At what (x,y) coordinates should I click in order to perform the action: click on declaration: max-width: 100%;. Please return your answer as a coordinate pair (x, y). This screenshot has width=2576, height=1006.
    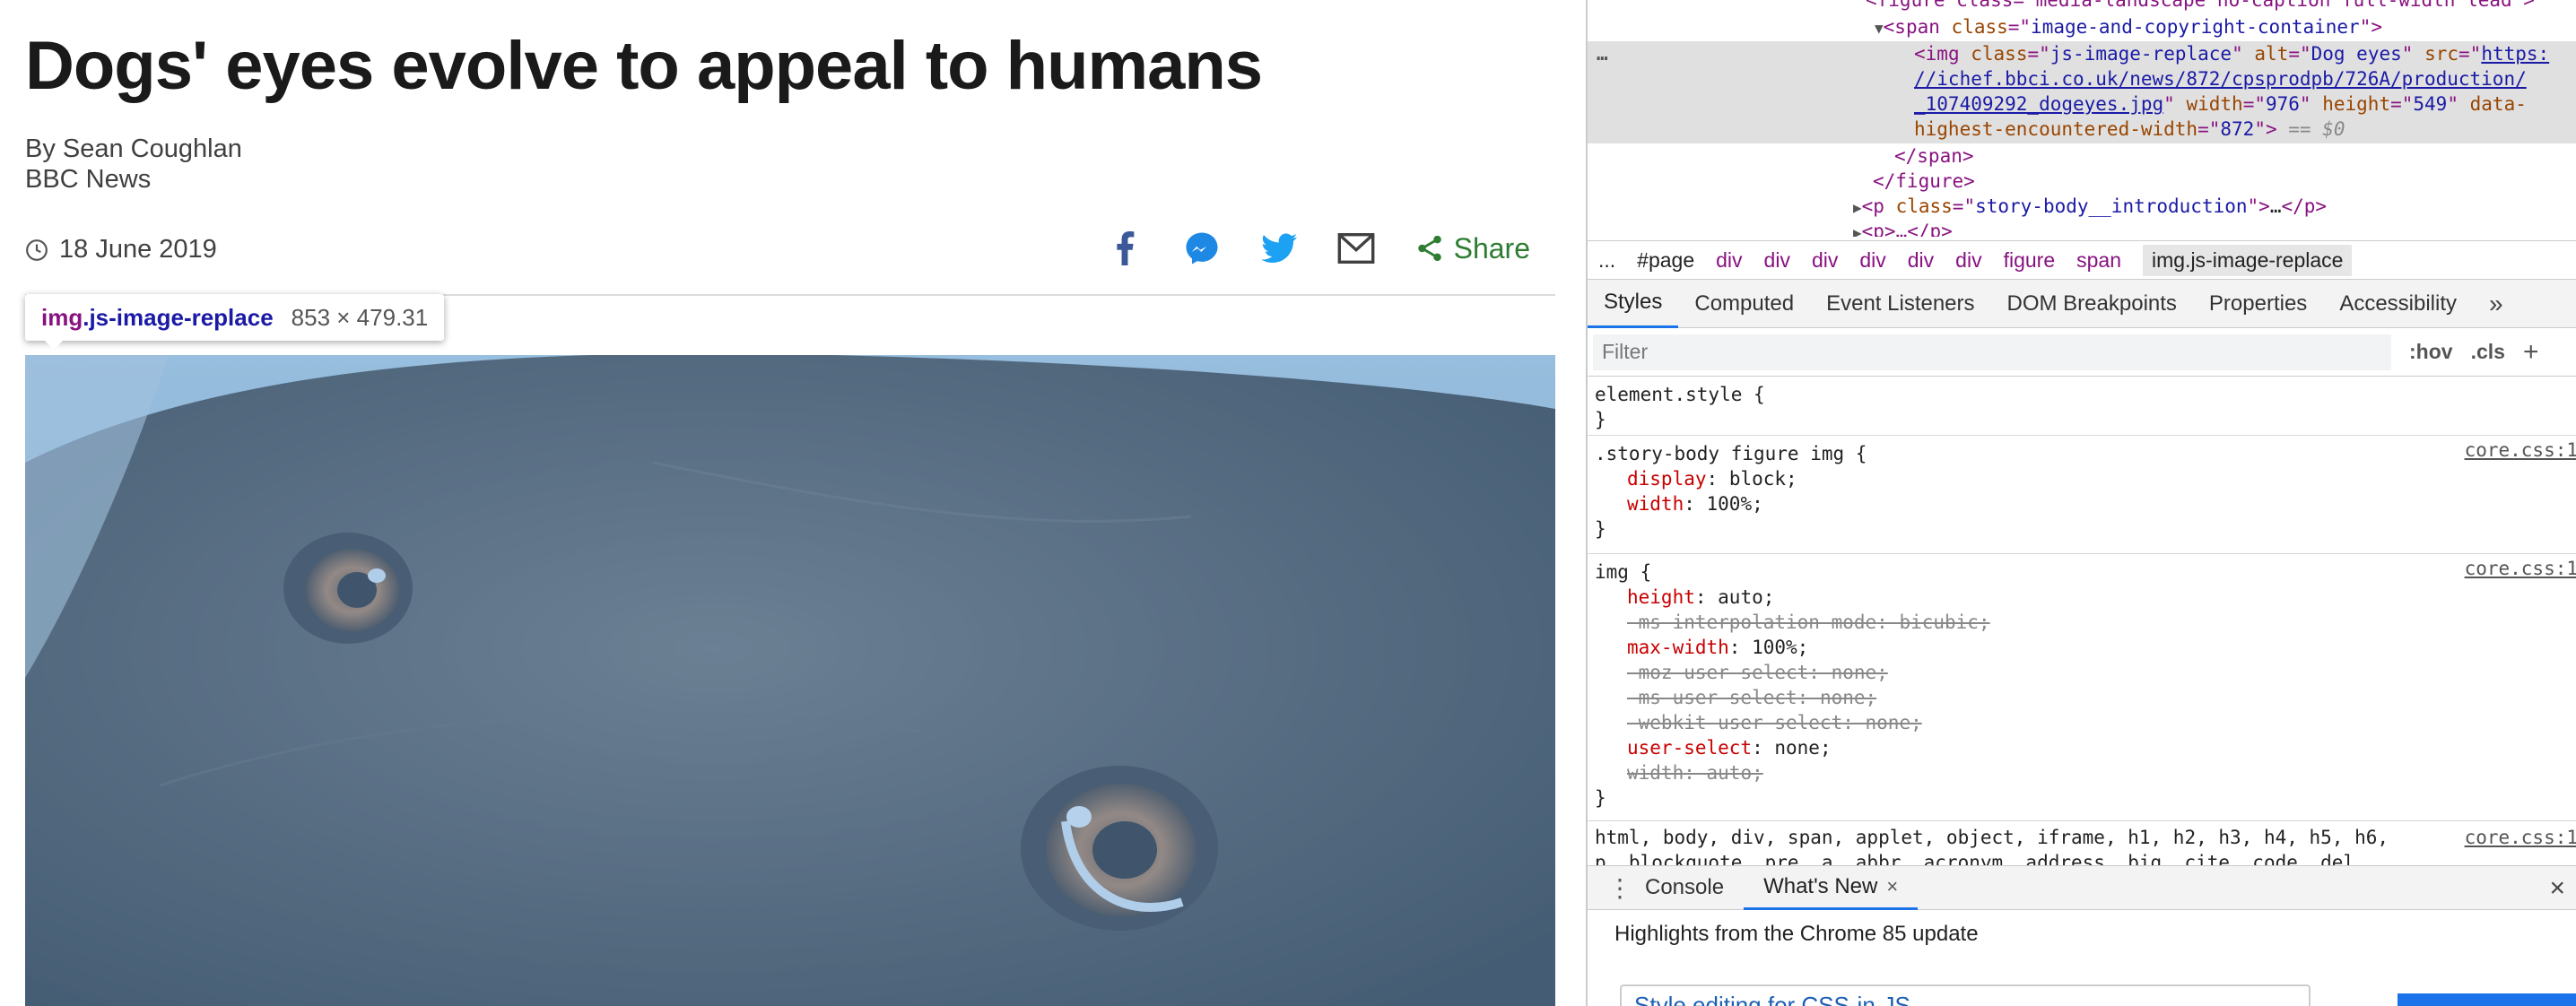
    Looking at the image, I should click on (2085, 647).